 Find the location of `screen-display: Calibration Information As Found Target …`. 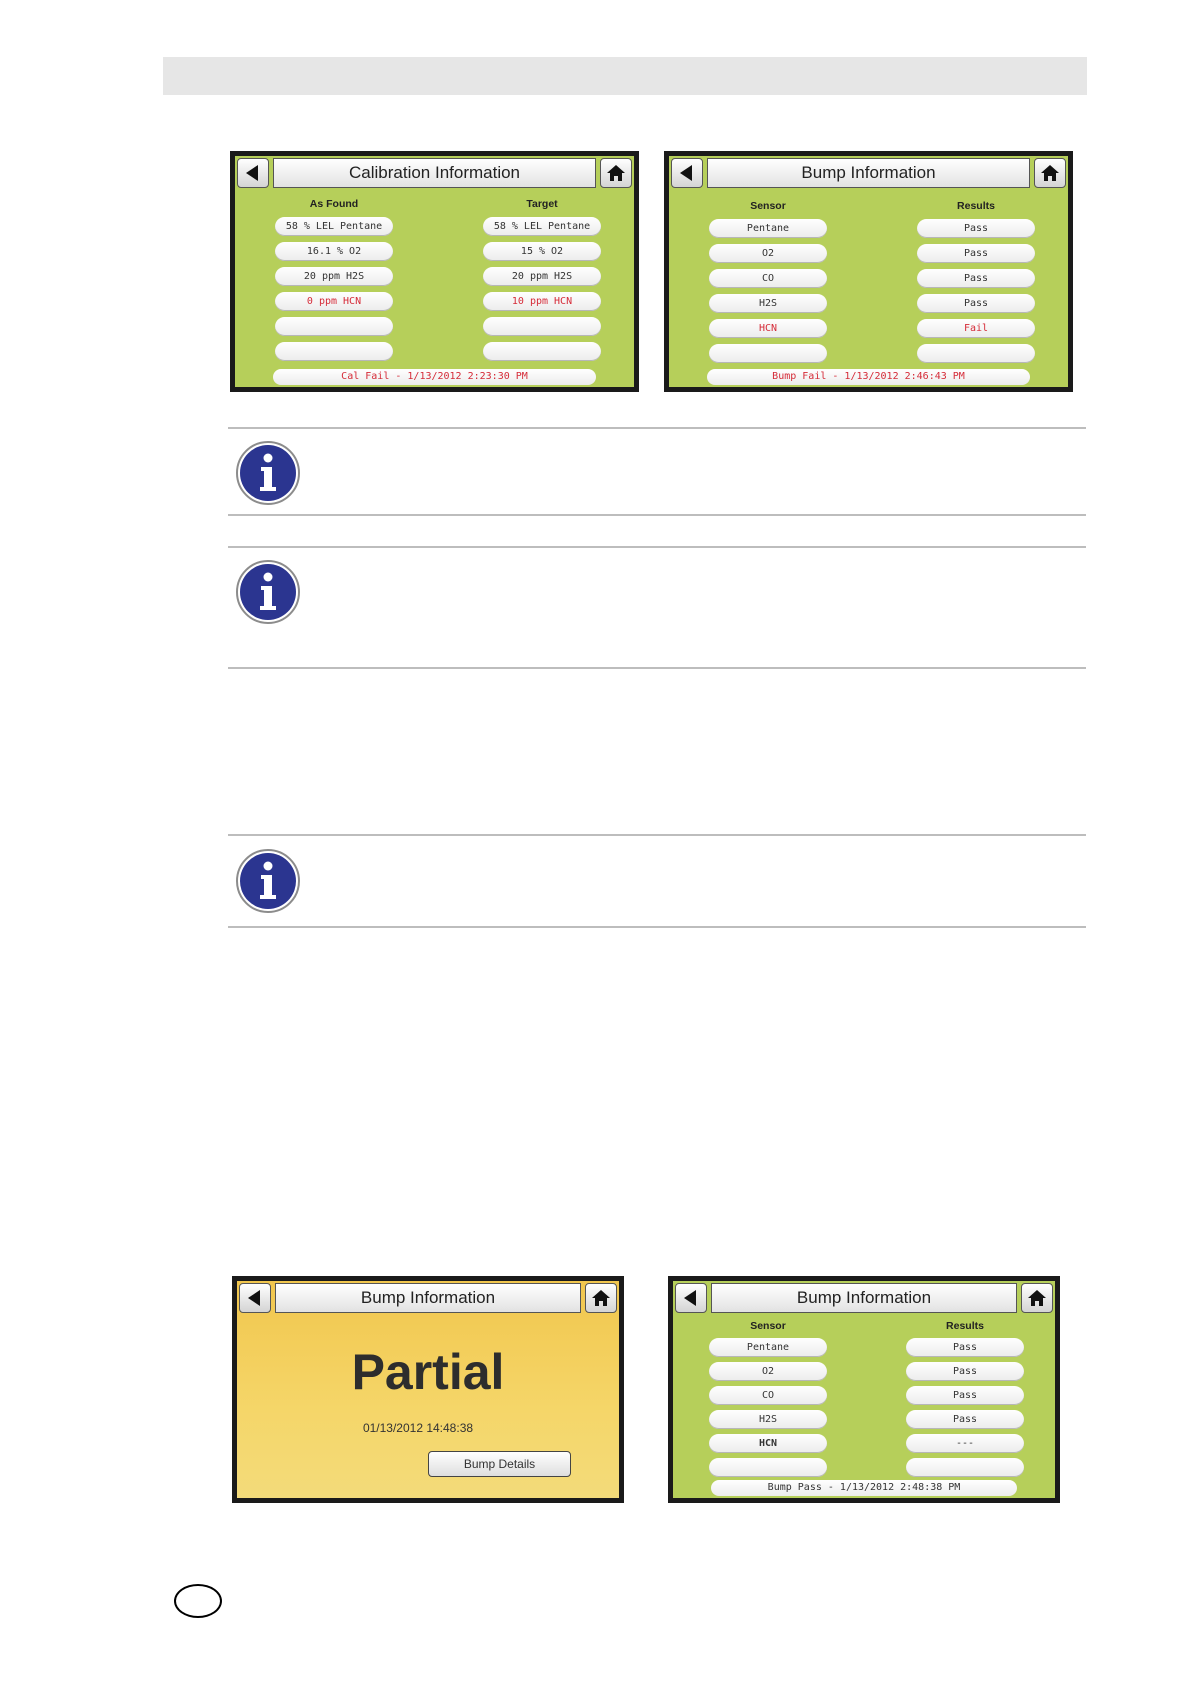

screen-display: Calibration Information As Found Target … is located at coordinates (434, 271).